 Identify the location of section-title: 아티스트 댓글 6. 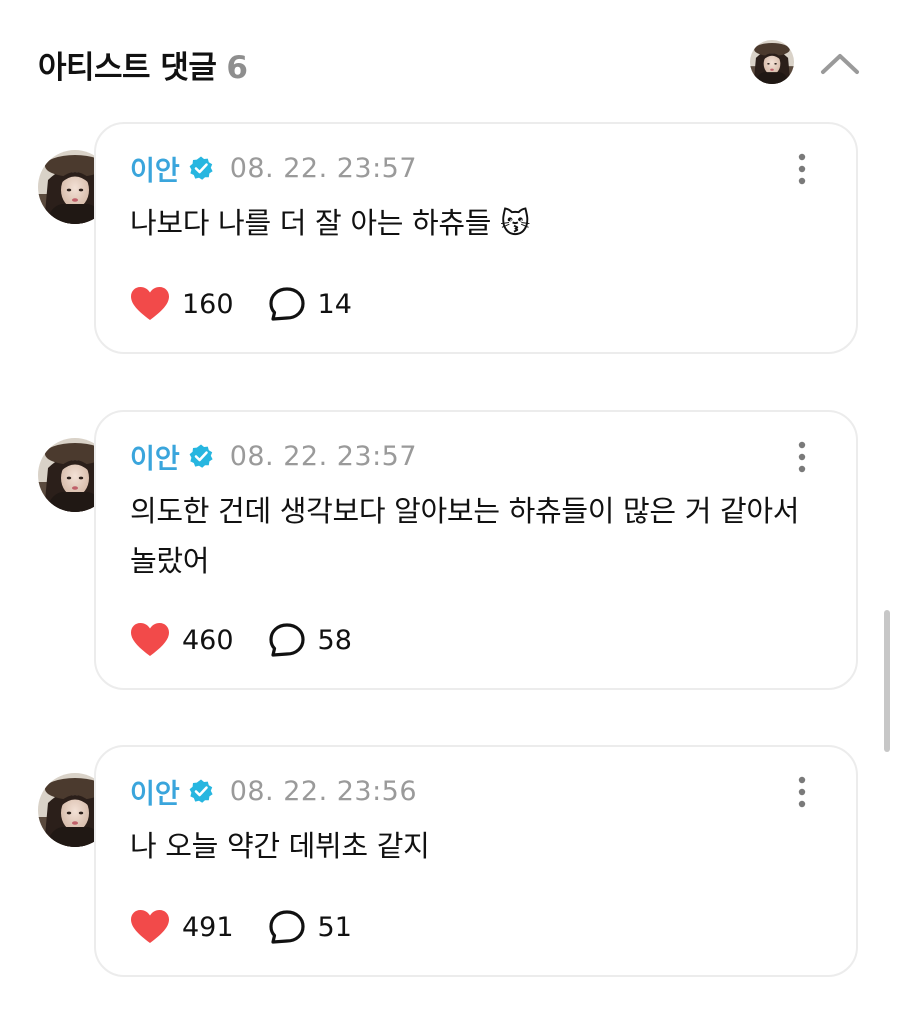
(143, 64).